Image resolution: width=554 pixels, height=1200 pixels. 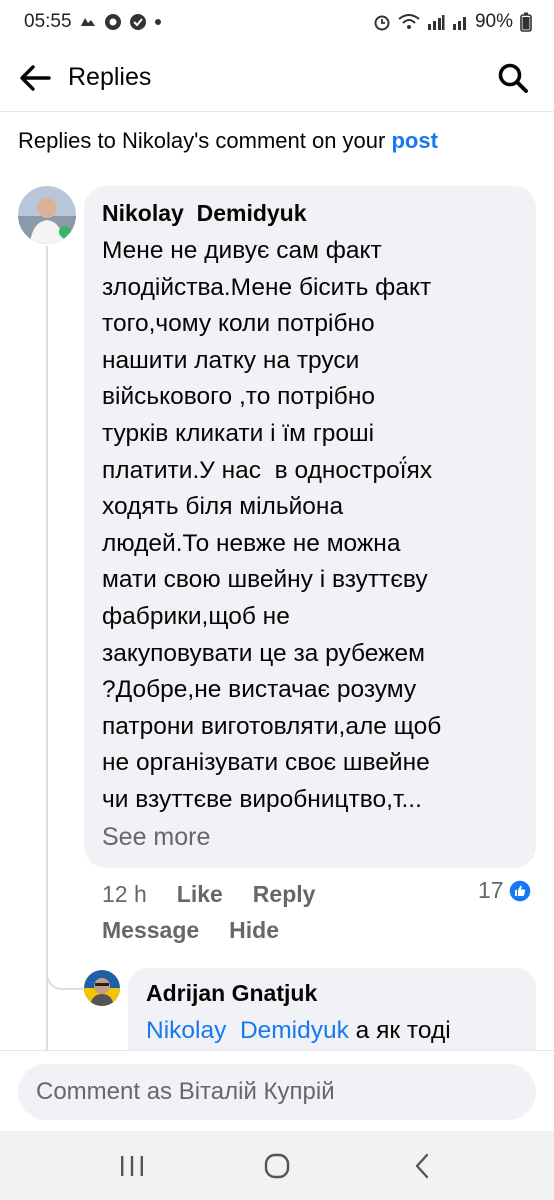 What do you see at coordinates (399, 1030) in the screenshot?
I see `reply-body: а як тоді` at bounding box center [399, 1030].